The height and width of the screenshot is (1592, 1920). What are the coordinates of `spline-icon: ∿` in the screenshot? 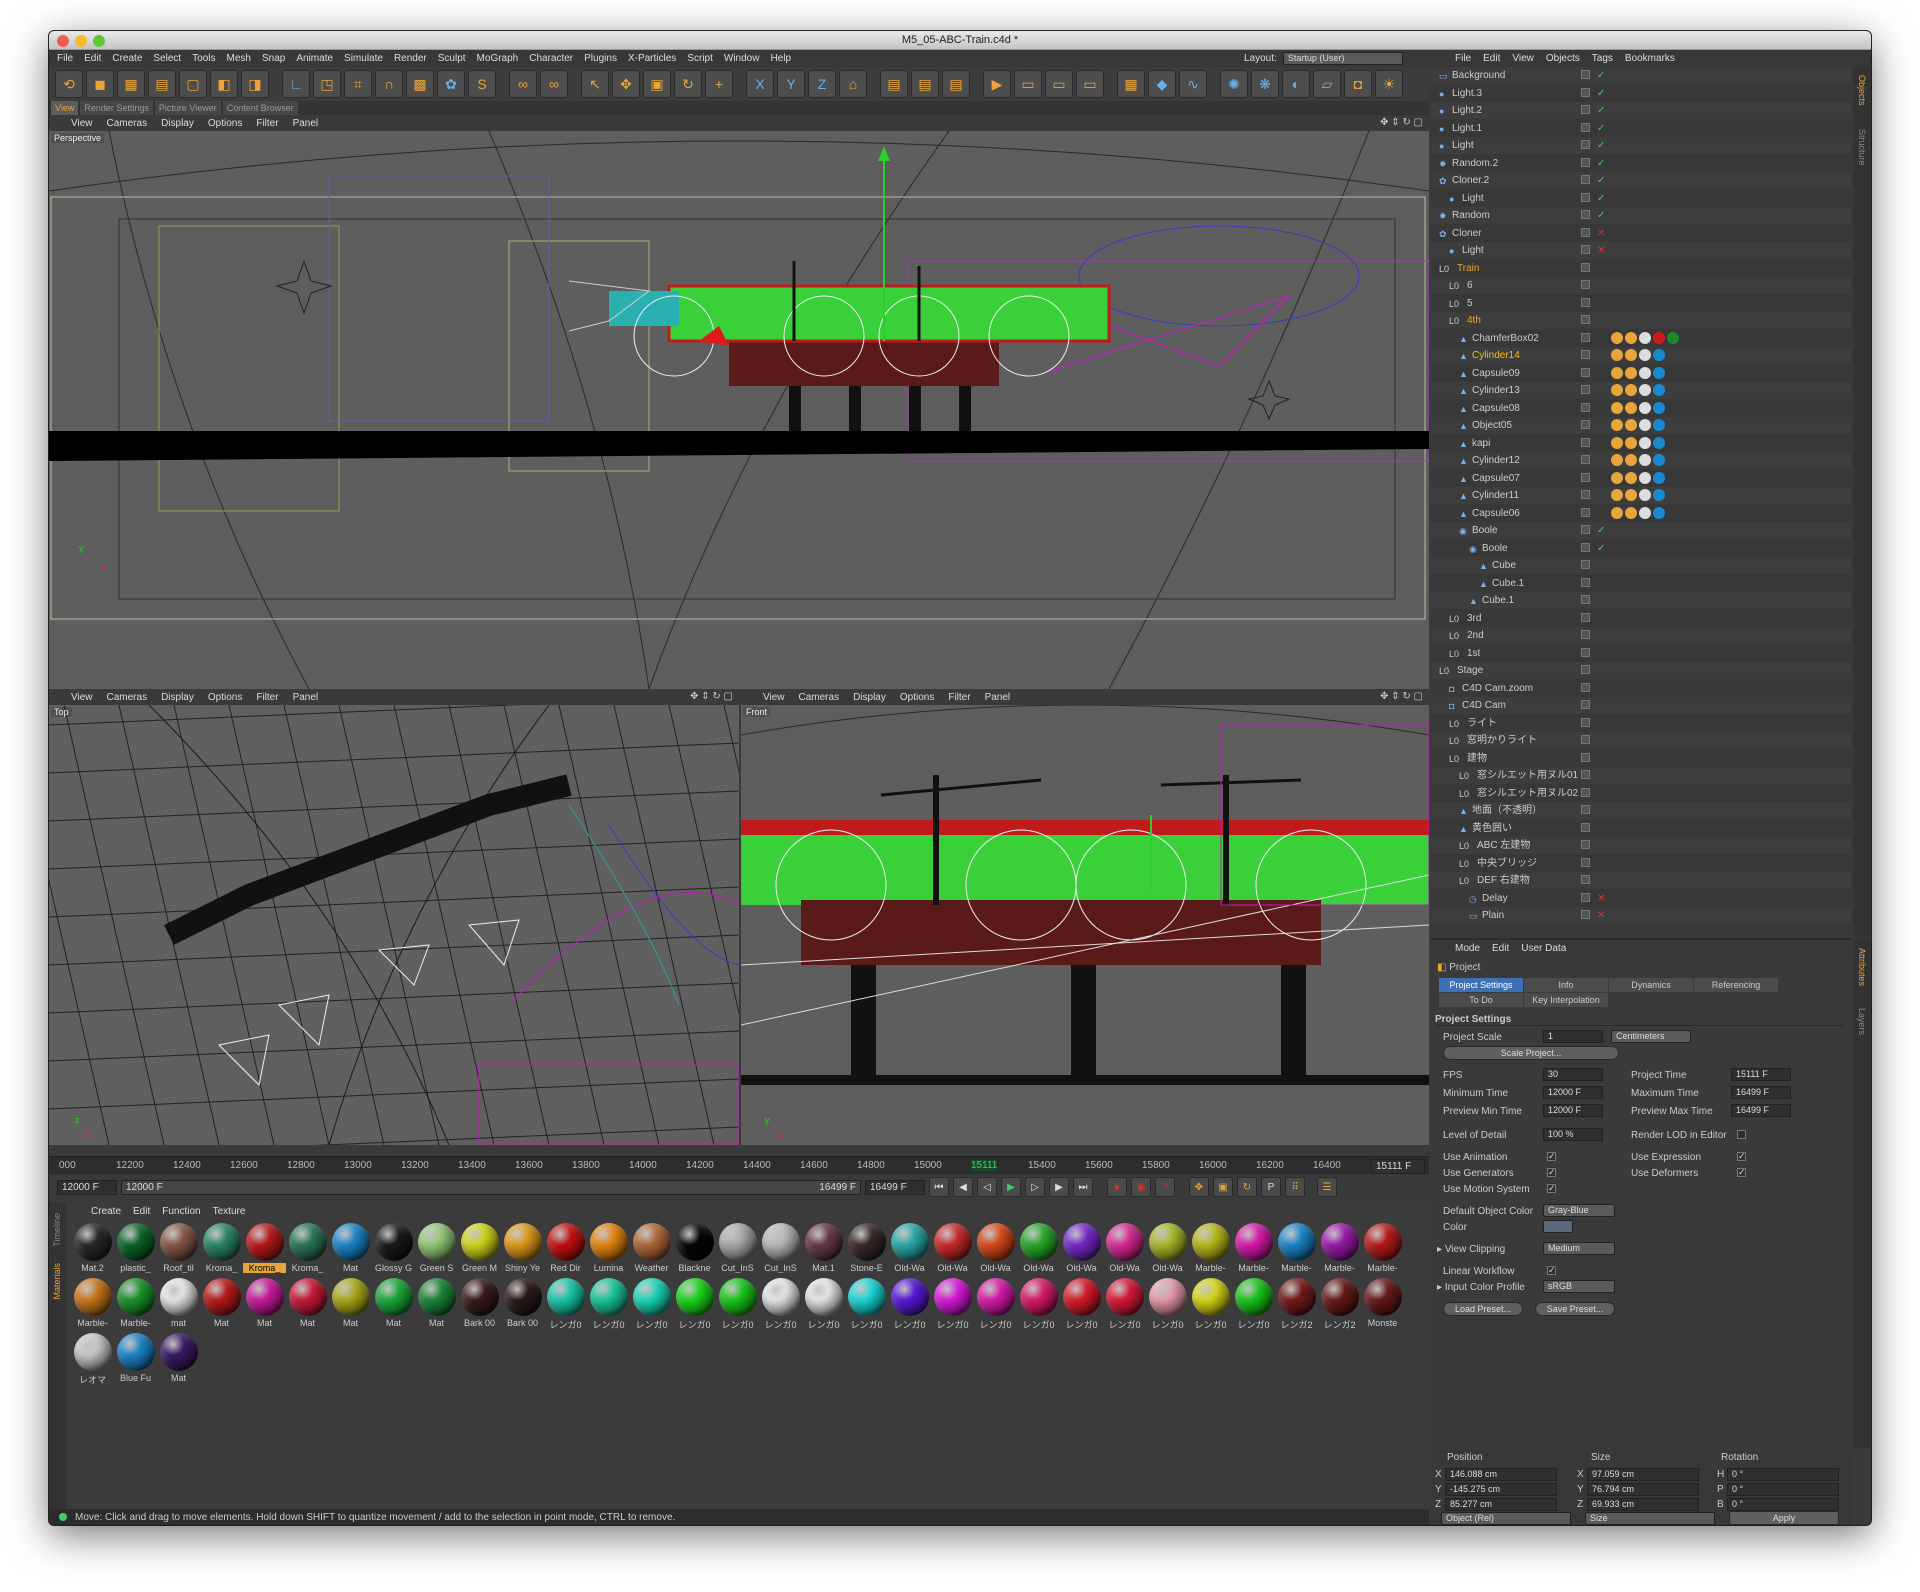 It's located at (1193, 84).